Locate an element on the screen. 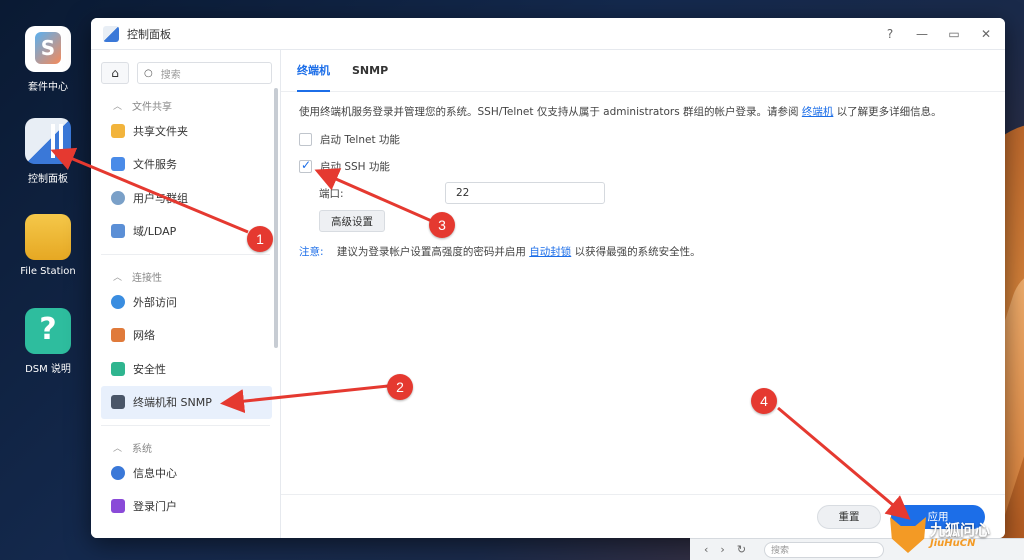 This screenshot has width=1024, height=560. sidebar-item-shared-folder: 共享文件夹 is located at coordinates (185, 131).